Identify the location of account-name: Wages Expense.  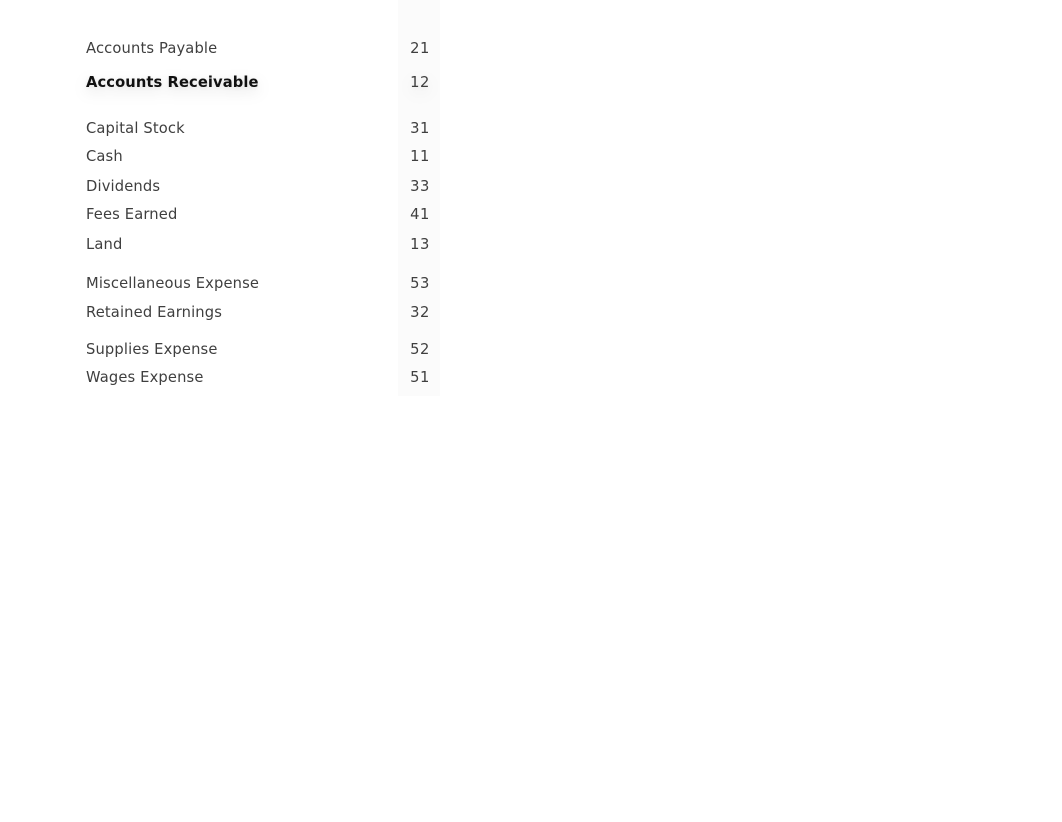
(145, 377).